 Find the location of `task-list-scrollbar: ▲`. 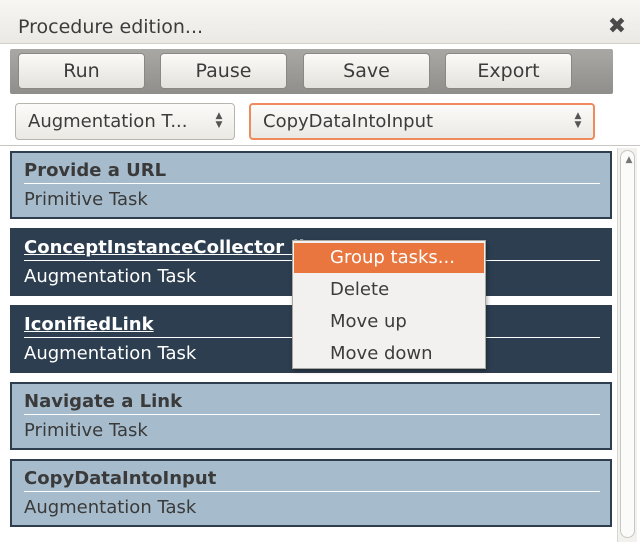

task-list-scrollbar: ▲ is located at coordinates (627, 345).